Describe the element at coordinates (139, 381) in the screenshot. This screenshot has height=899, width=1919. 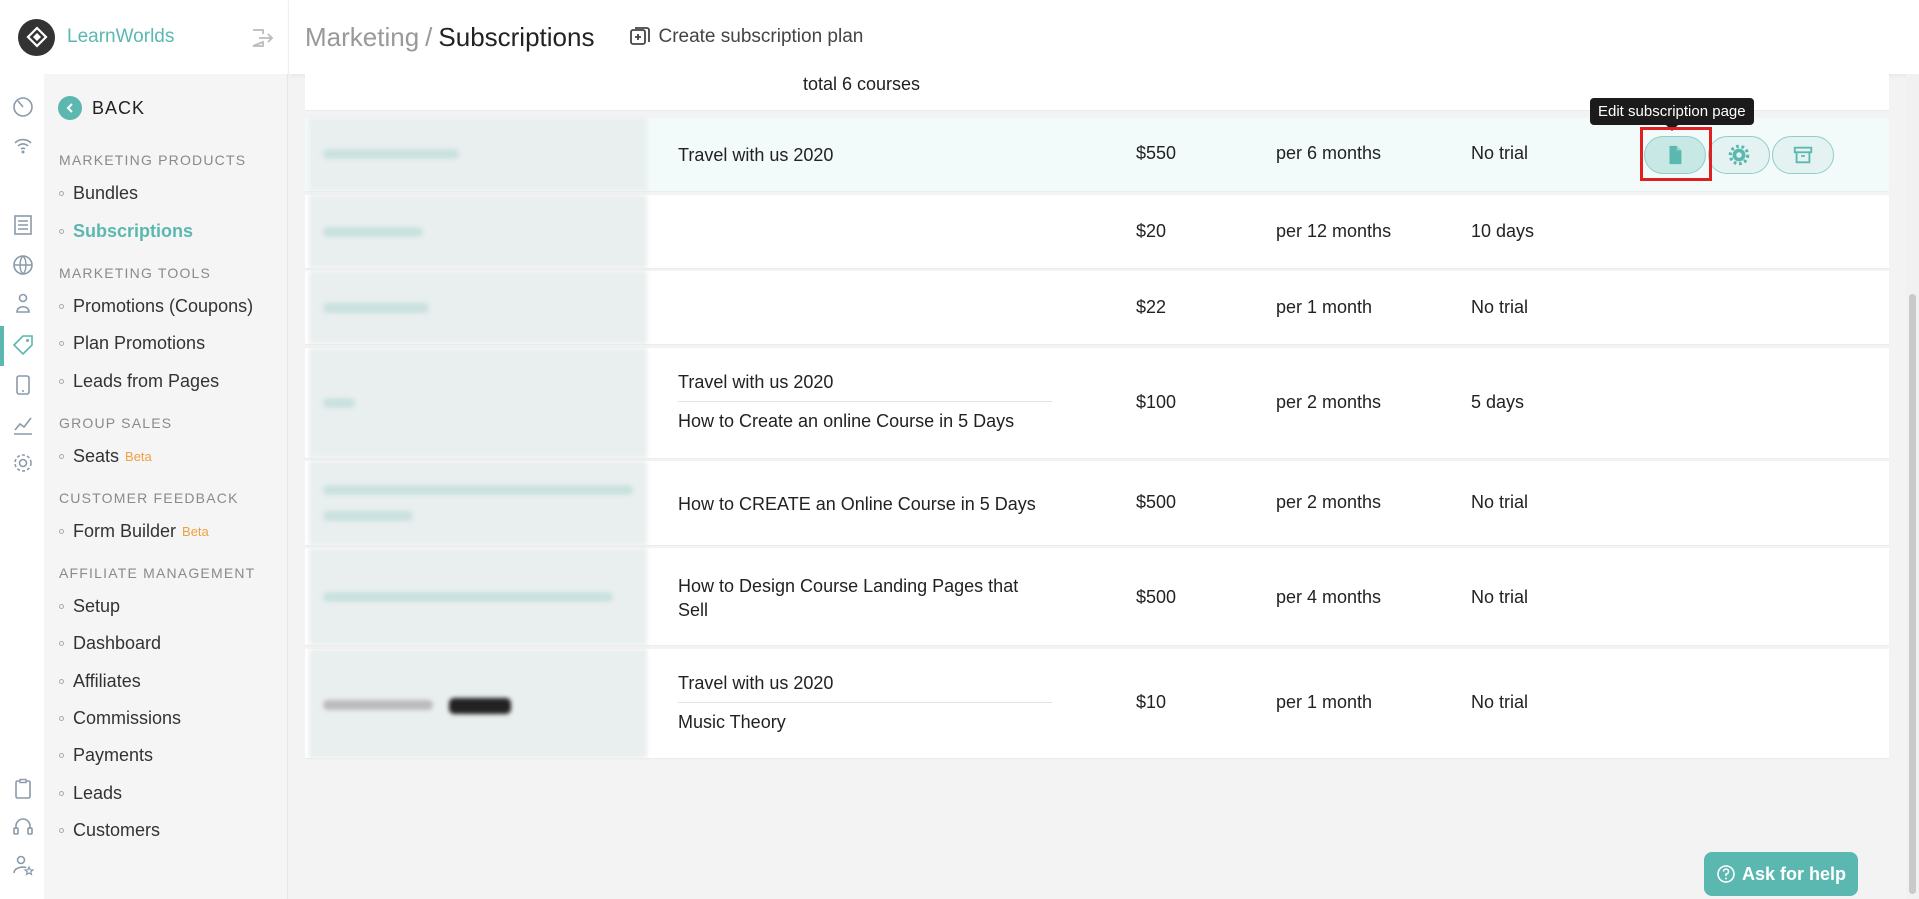
I see `sidebar-item-leads-from-pages: Leads from Pages` at that location.